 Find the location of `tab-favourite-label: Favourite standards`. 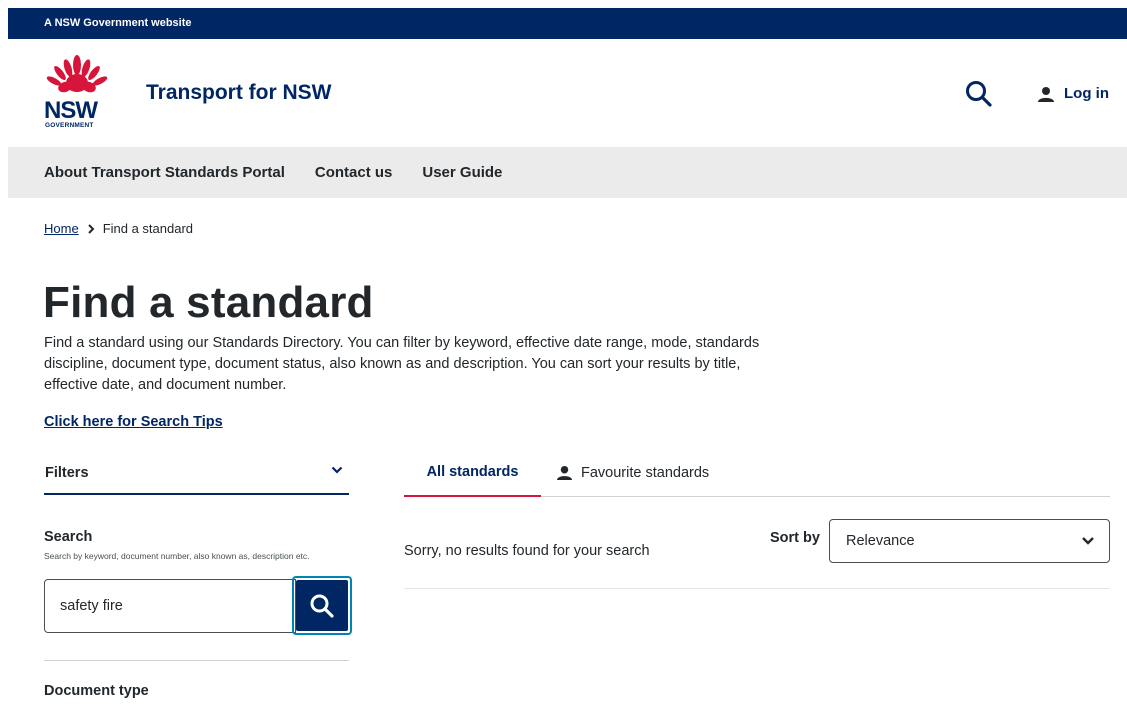

tab-favourite-label: Favourite standards is located at coordinates (645, 472).